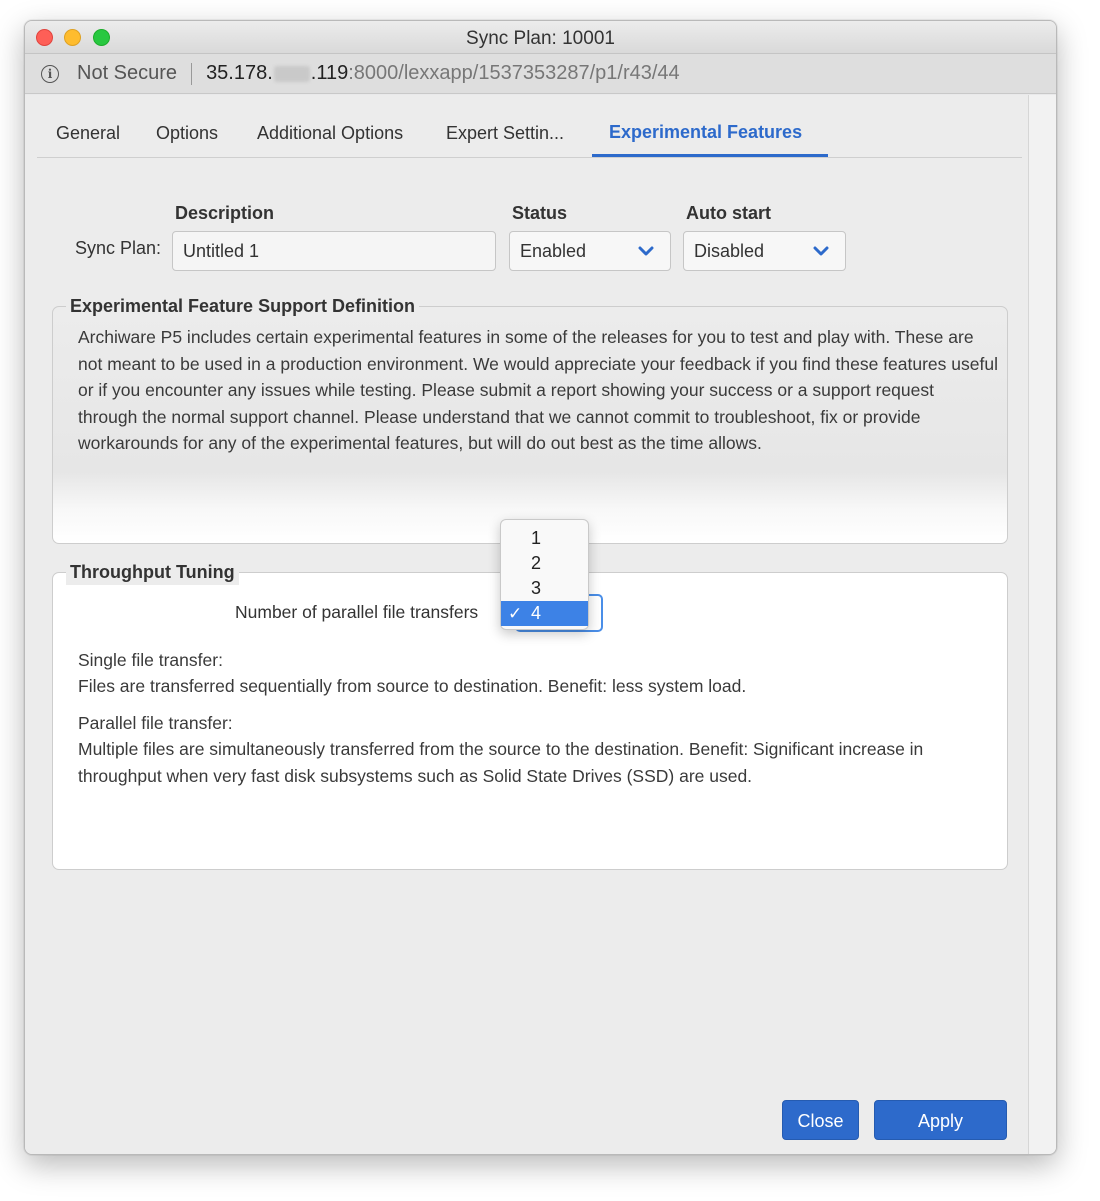 Image resolution: width=1100 pixels, height=1201 pixels. What do you see at coordinates (150, 660) in the screenshot?
I see `single-transfer-title: Single file transfer:` at bounding box center [150, 660].